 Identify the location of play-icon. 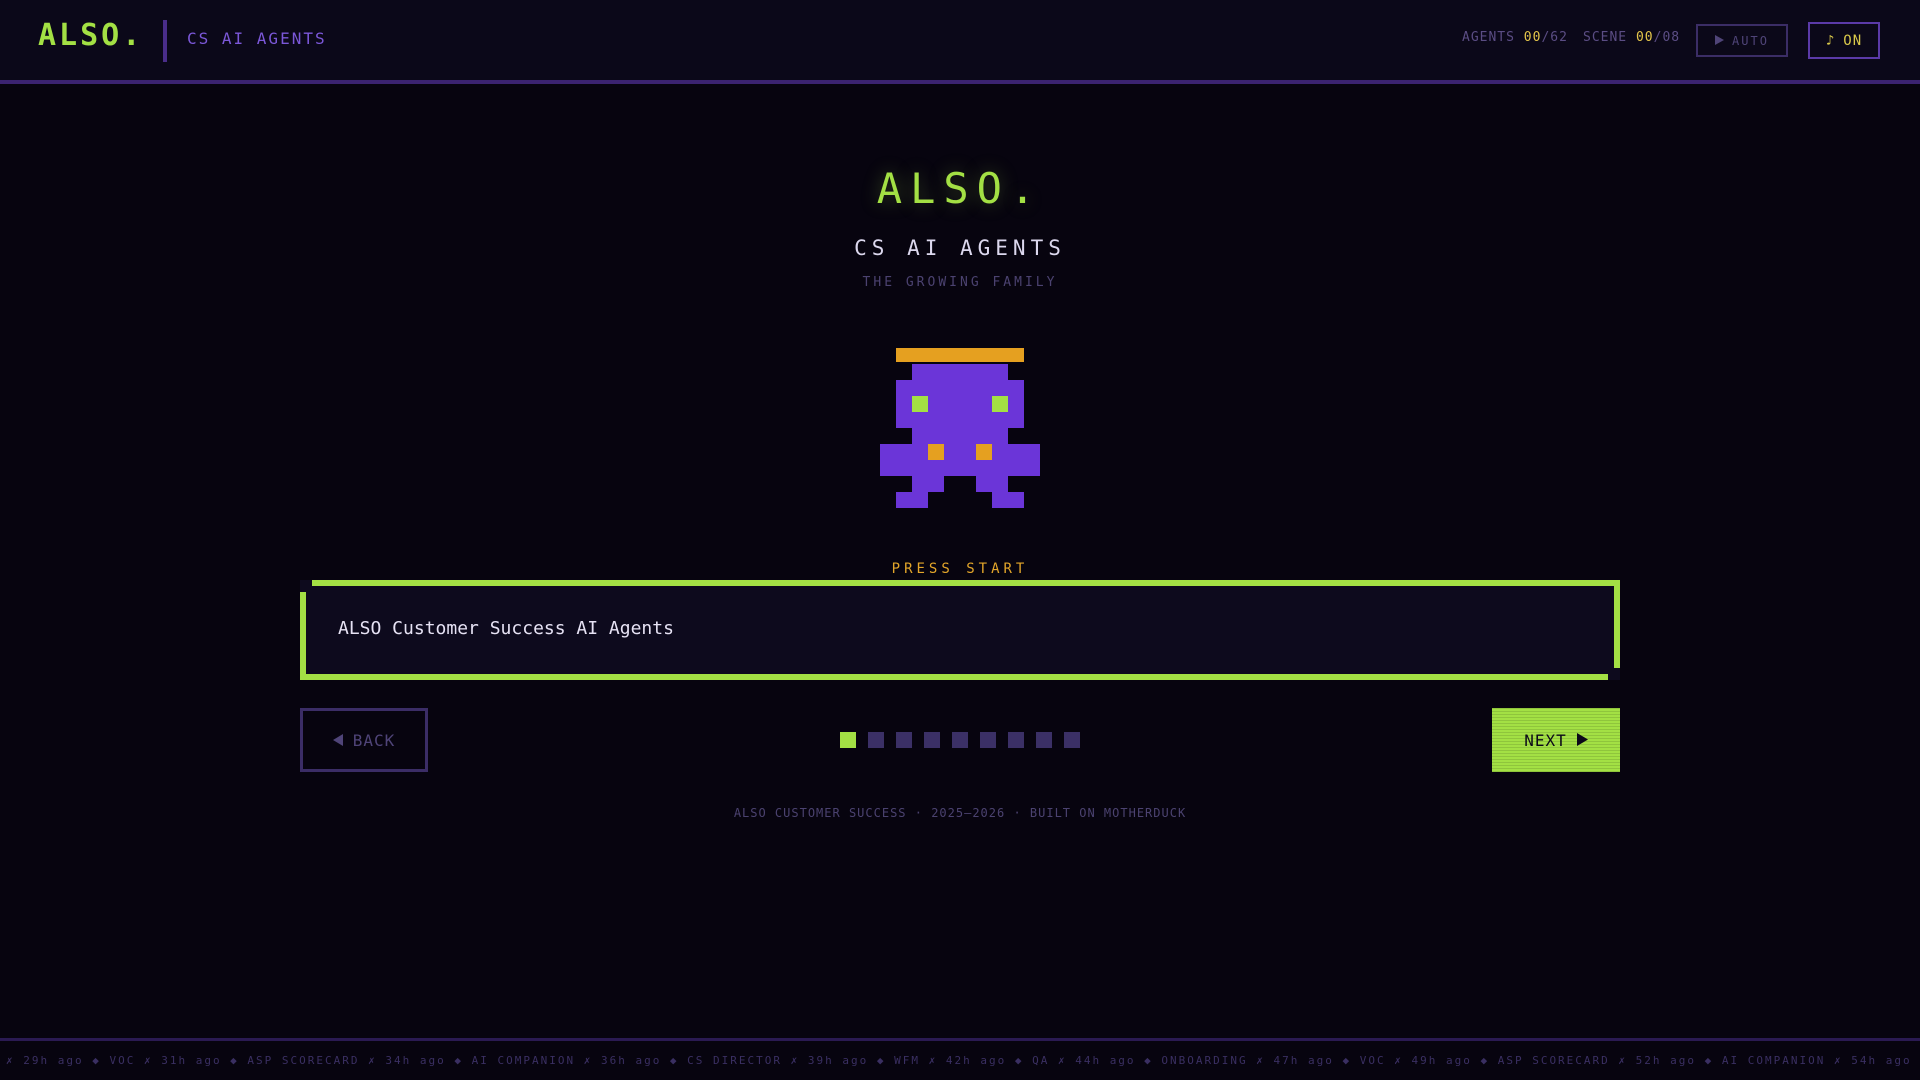
(1720, 41).